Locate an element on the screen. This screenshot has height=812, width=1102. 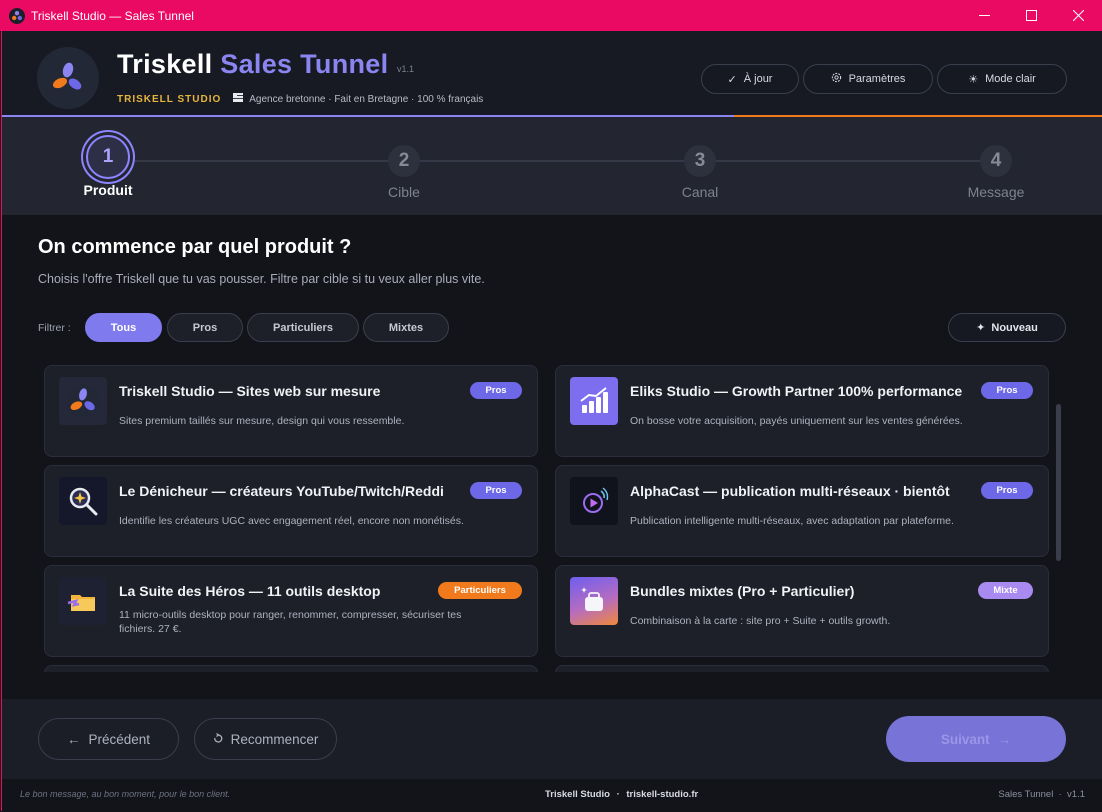
studio-tag: TRISKELL STUDIO is located at coordinates (169, 99).